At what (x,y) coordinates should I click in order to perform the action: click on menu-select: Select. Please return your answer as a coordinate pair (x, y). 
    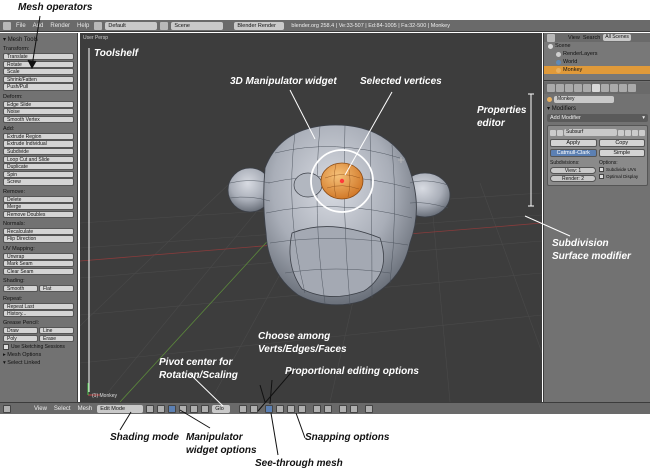
    Looking at the image, I should click on (62, 409).